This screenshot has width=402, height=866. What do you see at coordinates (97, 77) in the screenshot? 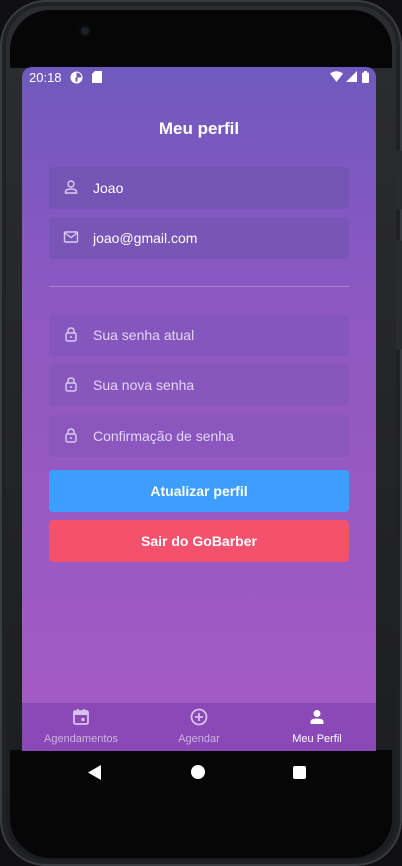
I see `sd-card-icon` at bounding box center [97, 77].